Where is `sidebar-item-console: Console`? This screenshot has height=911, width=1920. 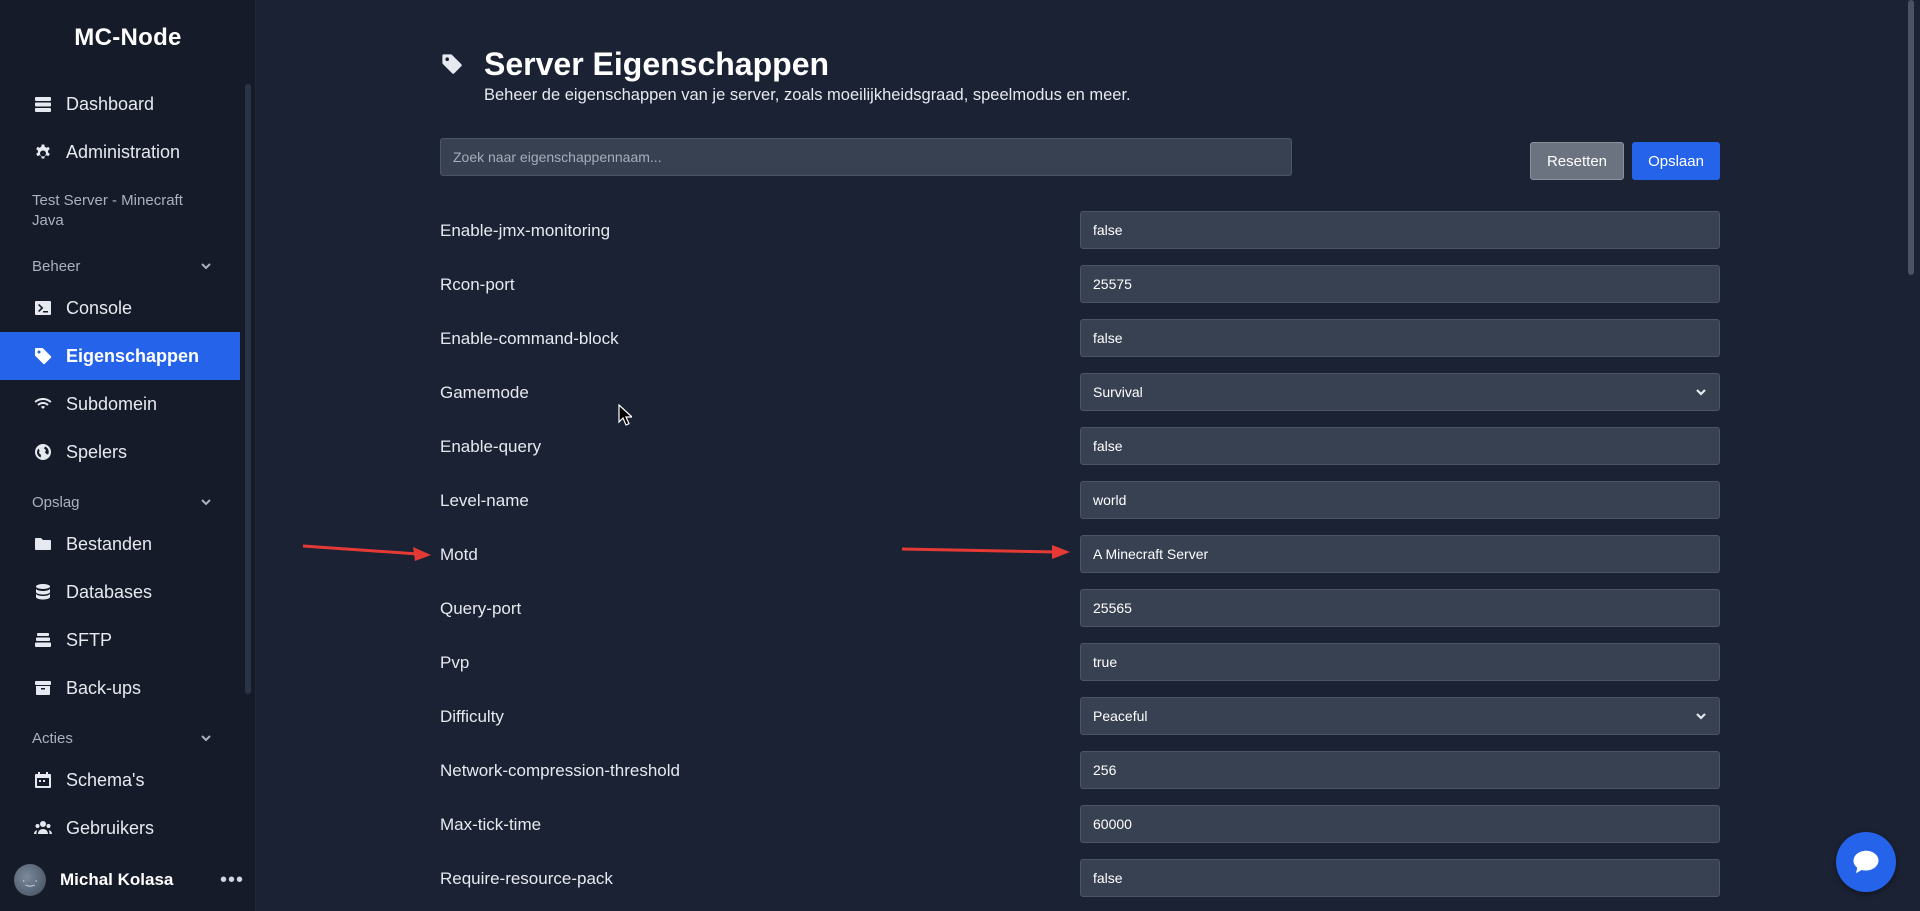 sidebar-item-console: Console is located at coordinates (120, 308).